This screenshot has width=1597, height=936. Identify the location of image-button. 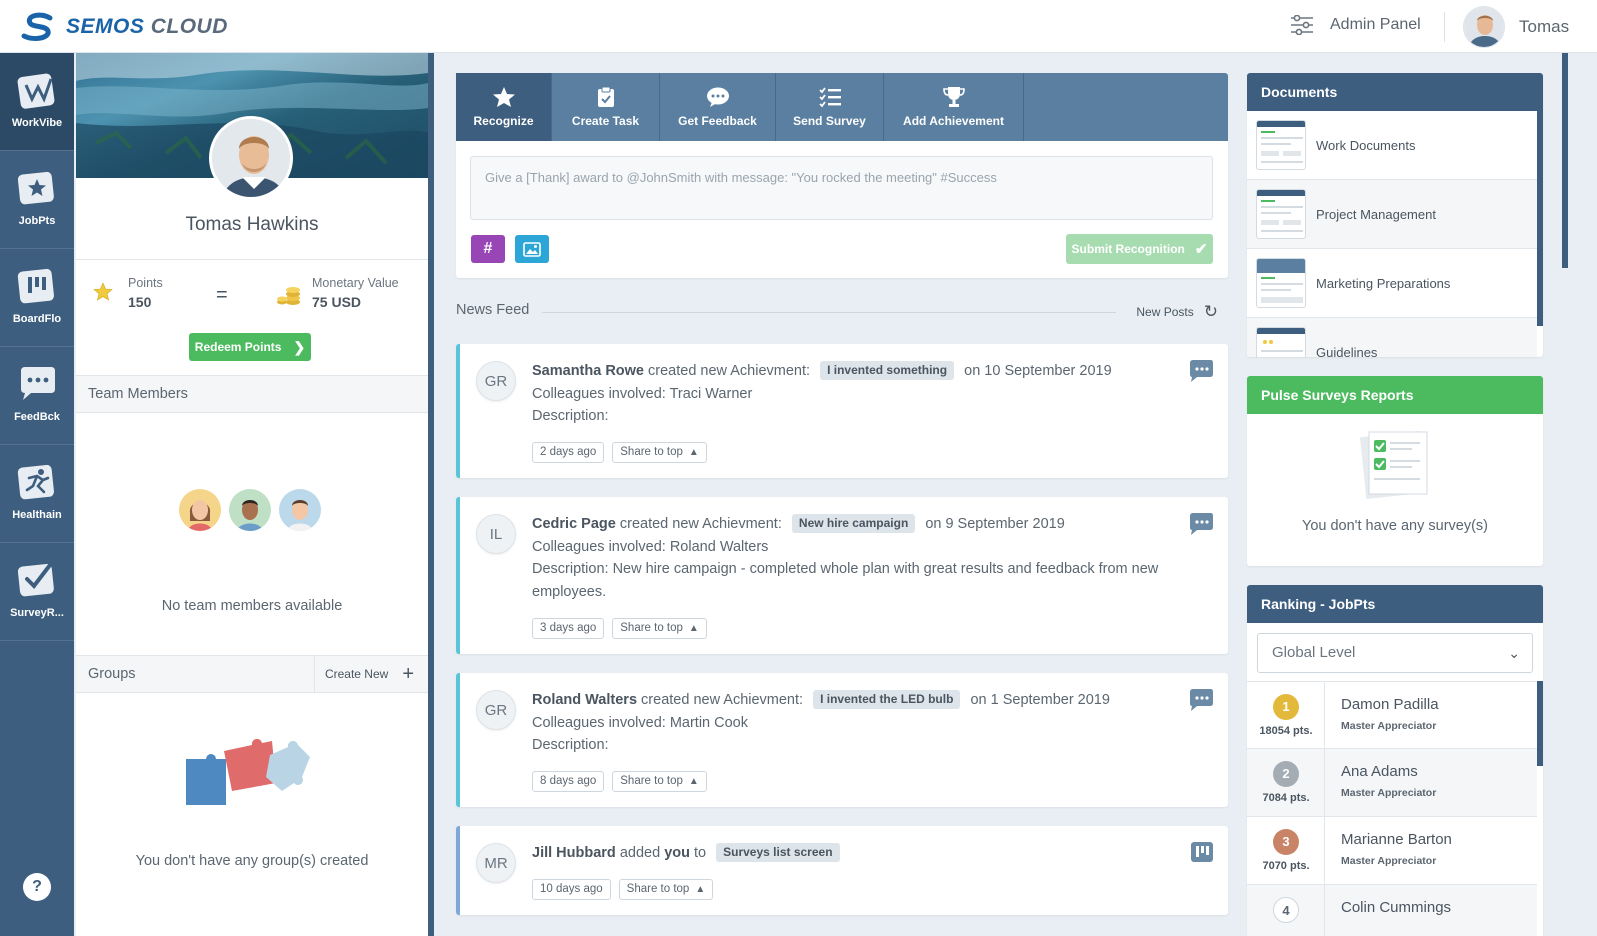
(532, 249).